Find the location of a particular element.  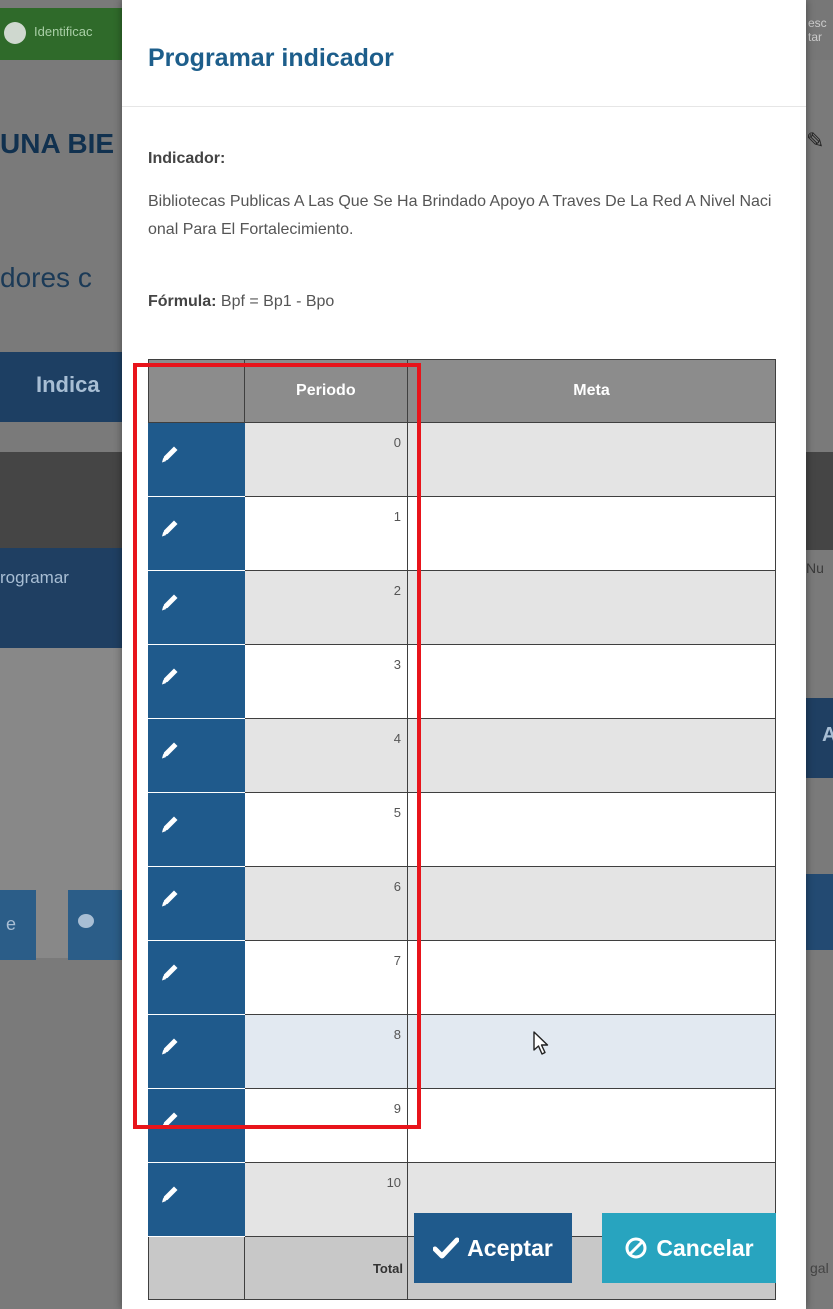

modal-title: Programar indicador is located at coordinates (271, 58).